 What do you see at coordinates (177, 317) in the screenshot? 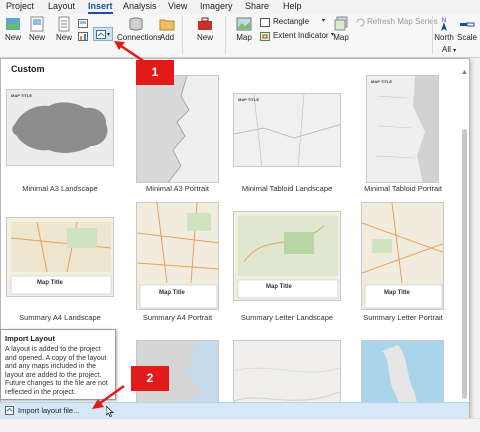
I see `layout-caption: Summary A4 Portrait` at bounding box center [177, 317].